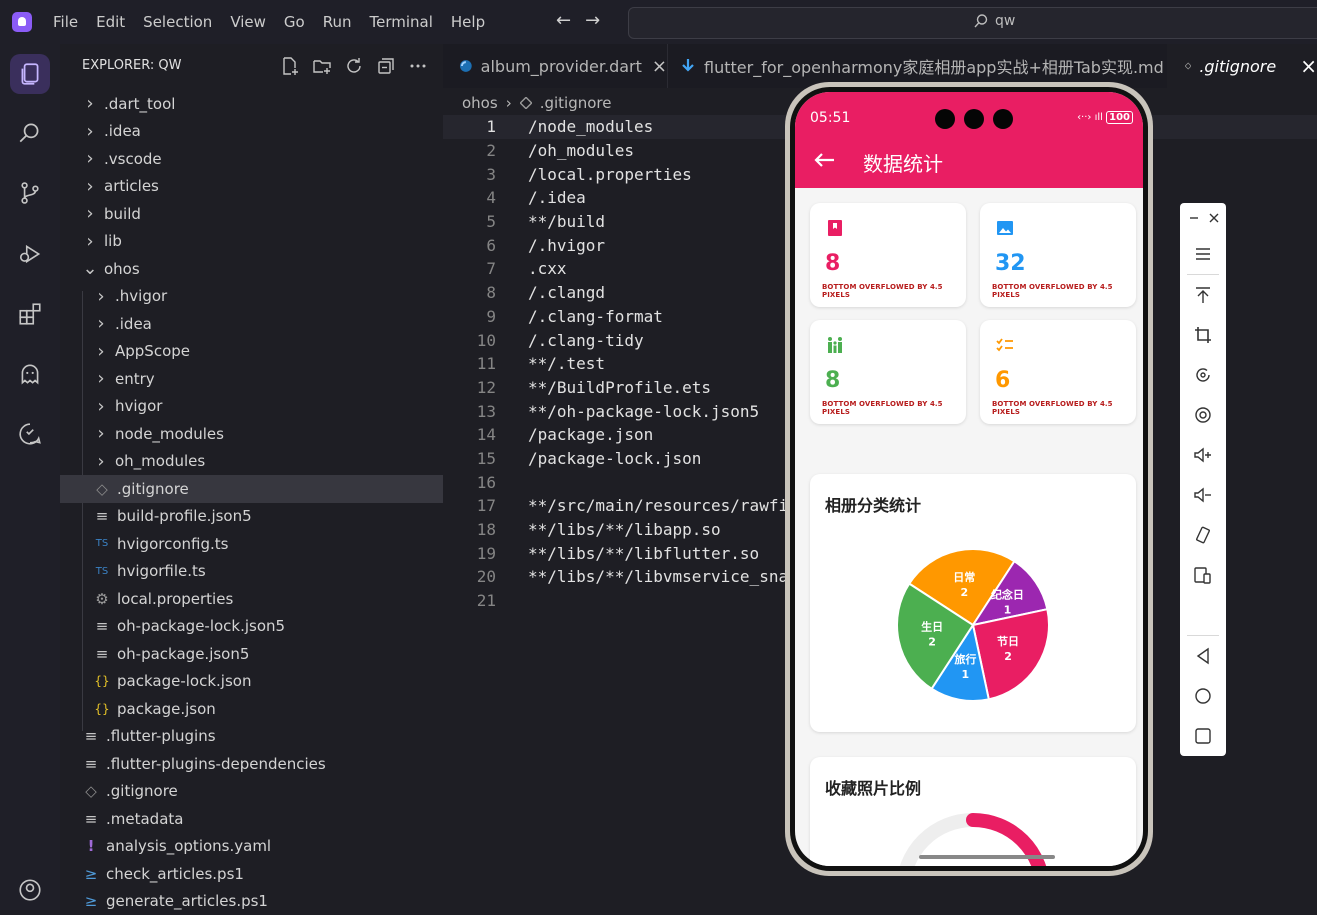 The height and width of the screenshot is (915, 1317). Describe the element at coordinates (251, 242) in the screenshot. I see `tree-folder: ›lib` at that location.